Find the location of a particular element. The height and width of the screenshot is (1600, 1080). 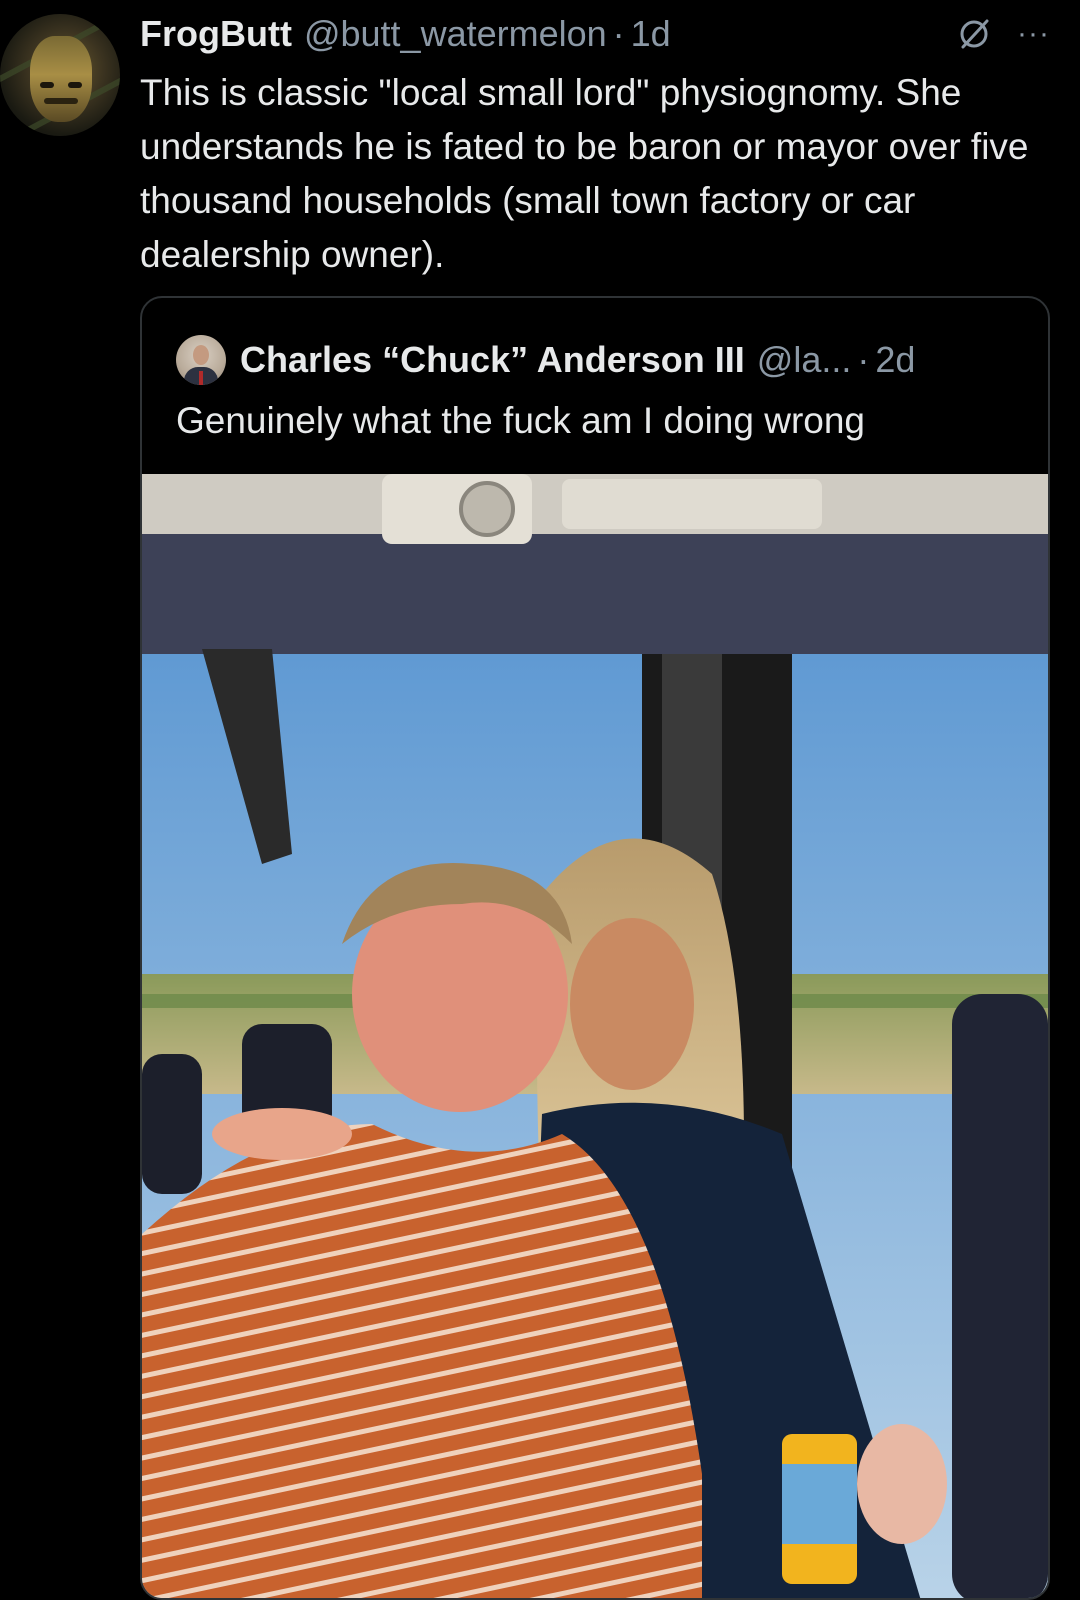

tweet-timestamp: 1d is located at coordinates (651, 34).